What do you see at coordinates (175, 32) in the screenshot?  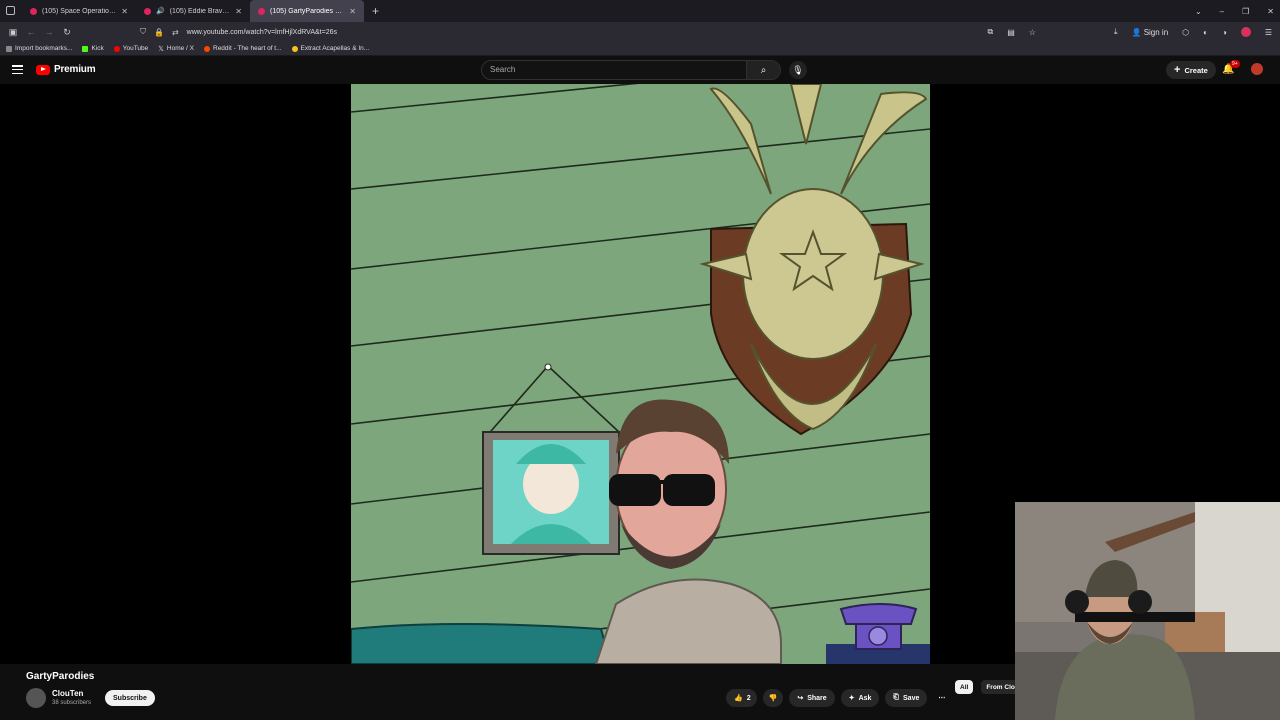 I see `permissions-icon: ⇄` at bounding box center [175, 32].